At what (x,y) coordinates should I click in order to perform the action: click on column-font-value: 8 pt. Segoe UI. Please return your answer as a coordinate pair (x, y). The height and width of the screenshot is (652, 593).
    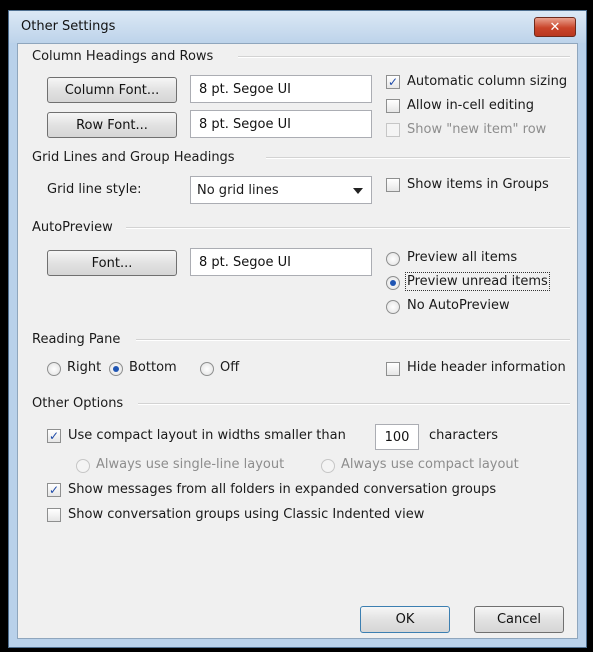
    Looking at the image, I should click on (281, 89).